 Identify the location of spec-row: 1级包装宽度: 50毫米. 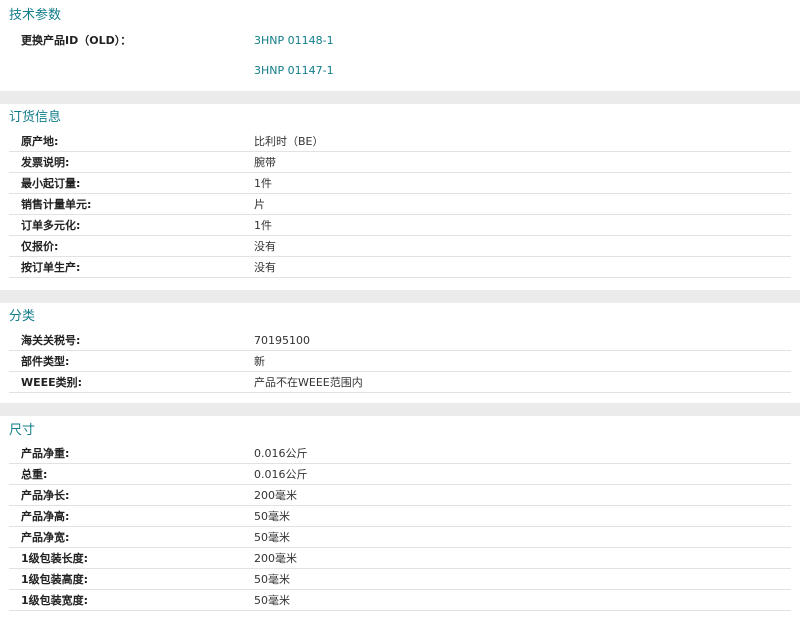
(400, 600).